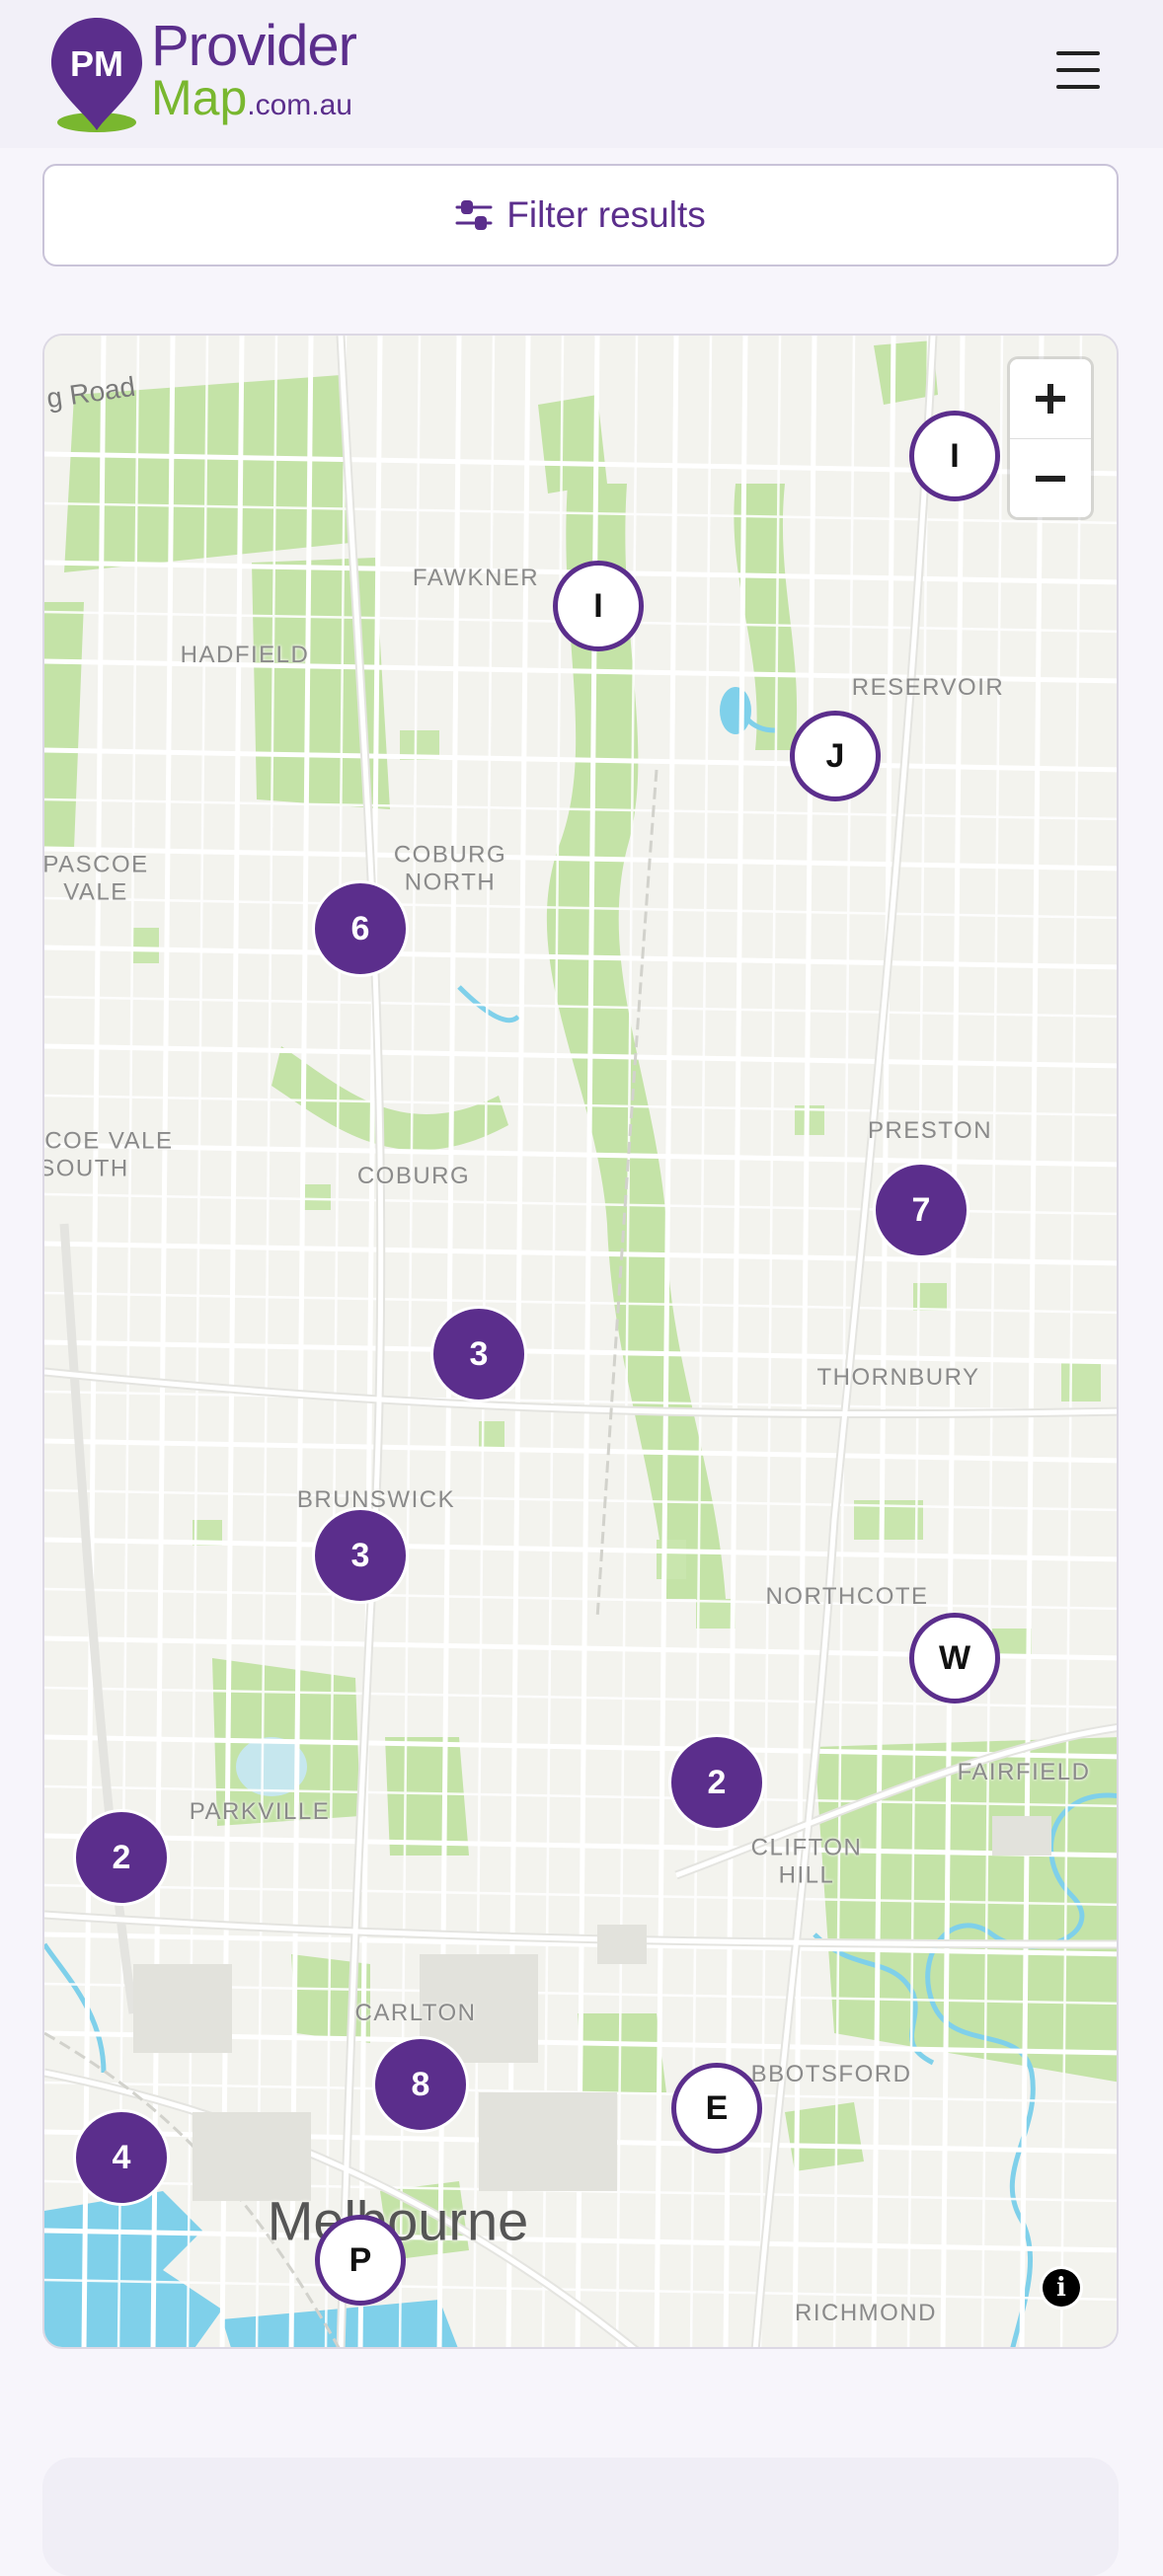  Describe the element at coordinates (96, 63) in the screenshot. I see `logo-initials: PM` at that location.